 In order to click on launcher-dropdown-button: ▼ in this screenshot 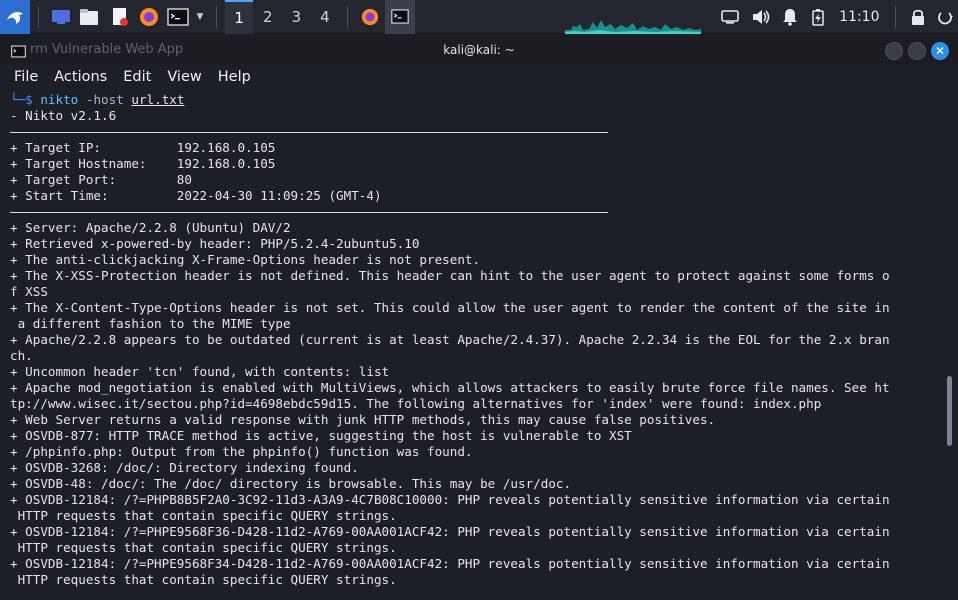, I will do `click(200, 17)`.